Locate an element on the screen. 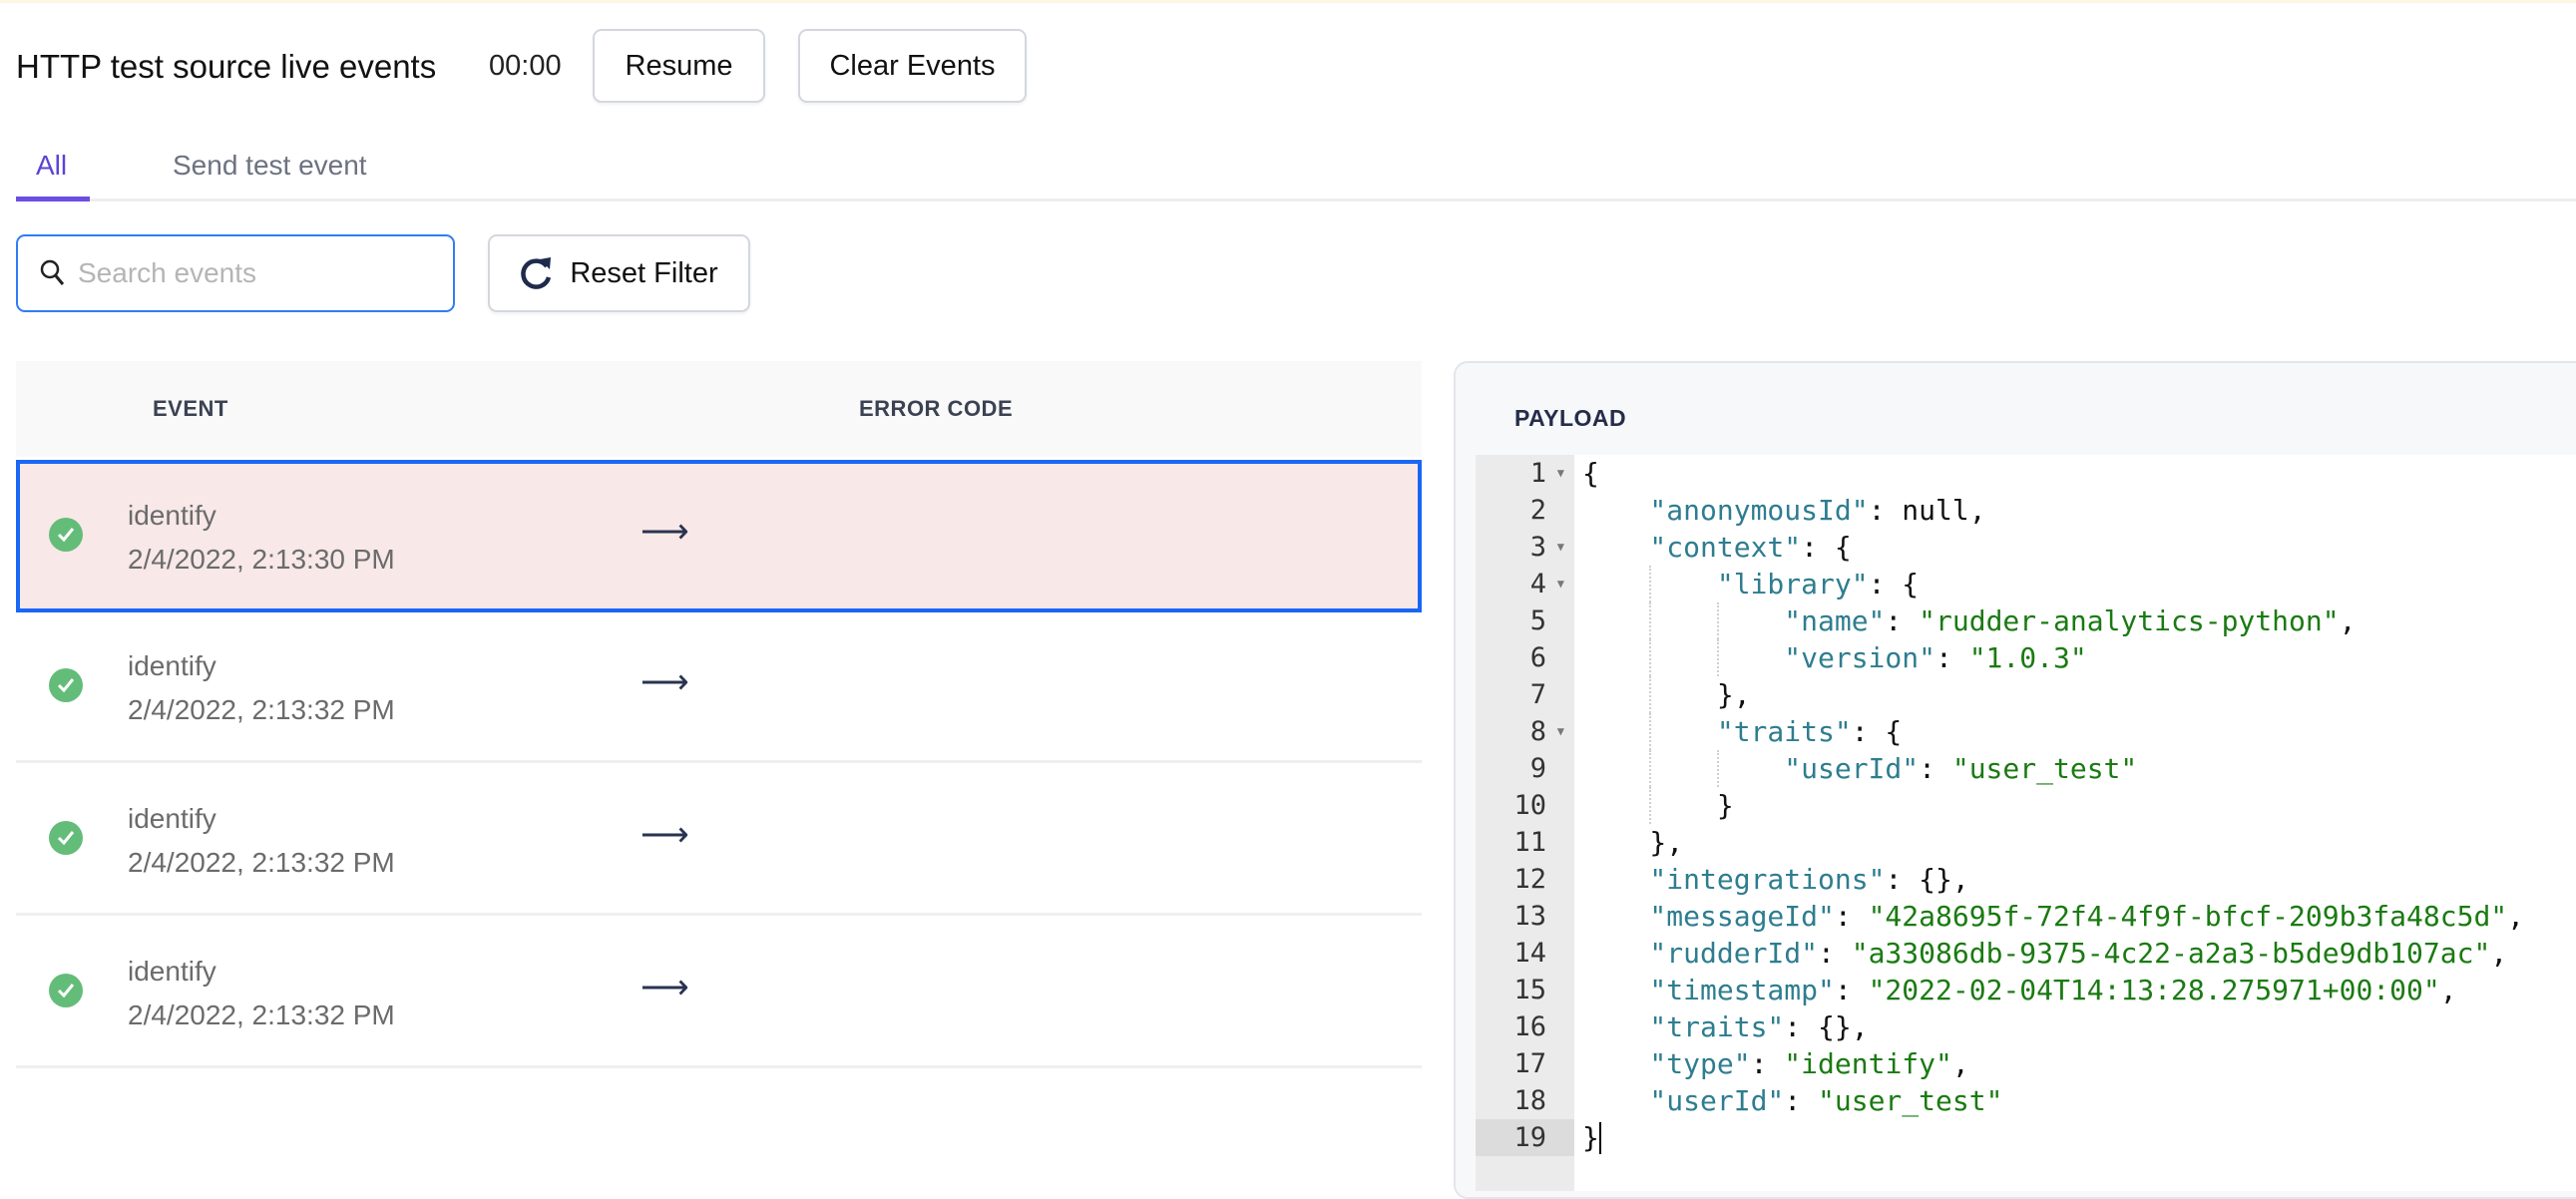 Image resolution: width=2576 pixels, height=1199 pixels. tab-send-test-event: Send test event is located at coordinates (270, 166).